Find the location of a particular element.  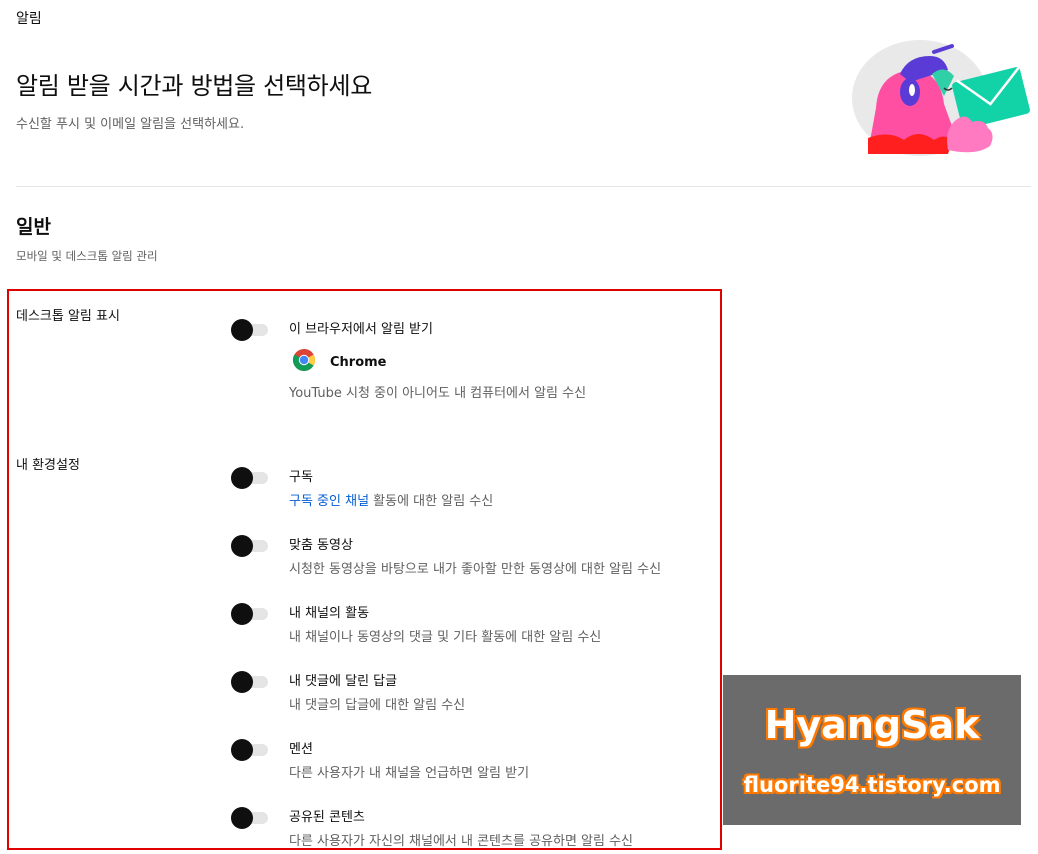

preferences-label: 내 환경설정 is located at coordinates (48, 465).